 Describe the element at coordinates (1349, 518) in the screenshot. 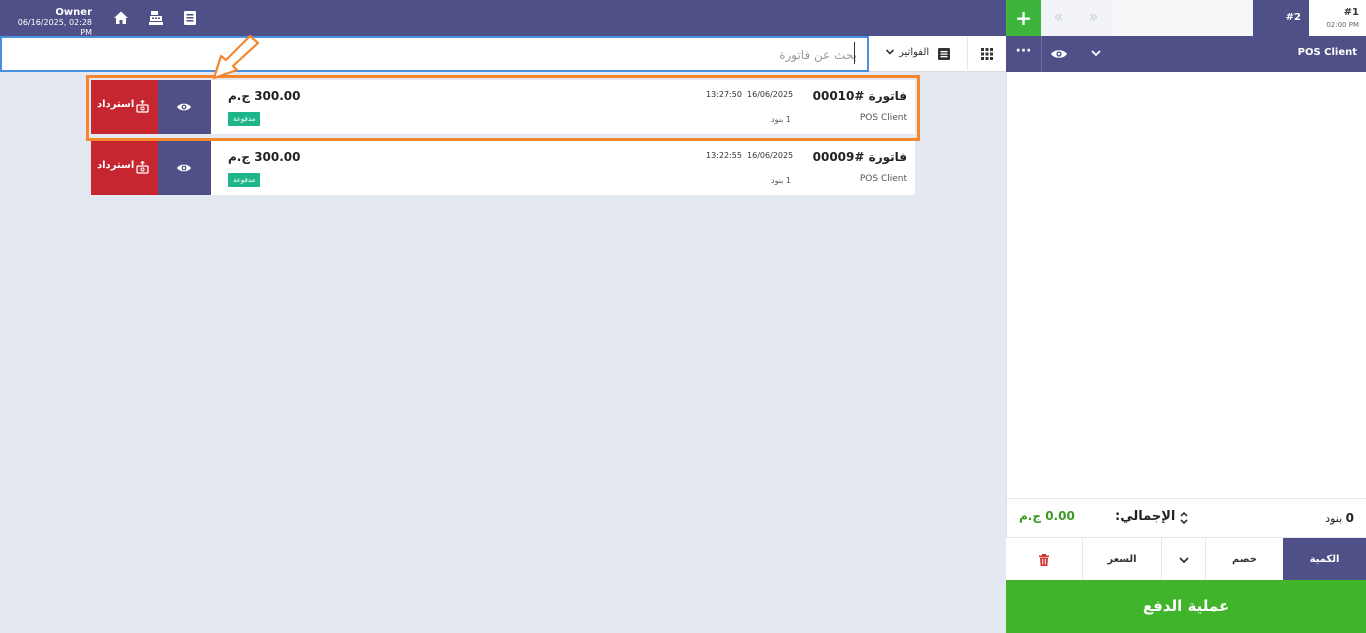

I see `items-count-number: 0` at that location.